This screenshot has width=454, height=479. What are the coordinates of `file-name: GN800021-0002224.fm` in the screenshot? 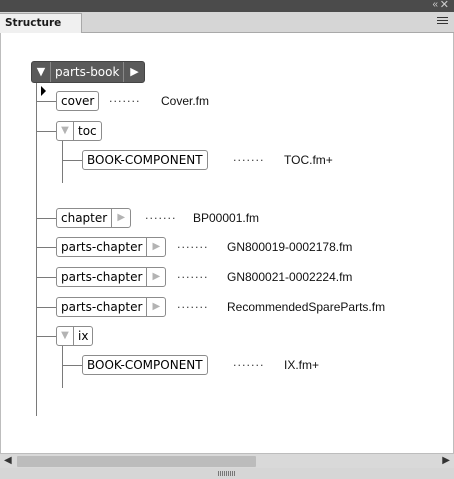 It's located at (290, 277).